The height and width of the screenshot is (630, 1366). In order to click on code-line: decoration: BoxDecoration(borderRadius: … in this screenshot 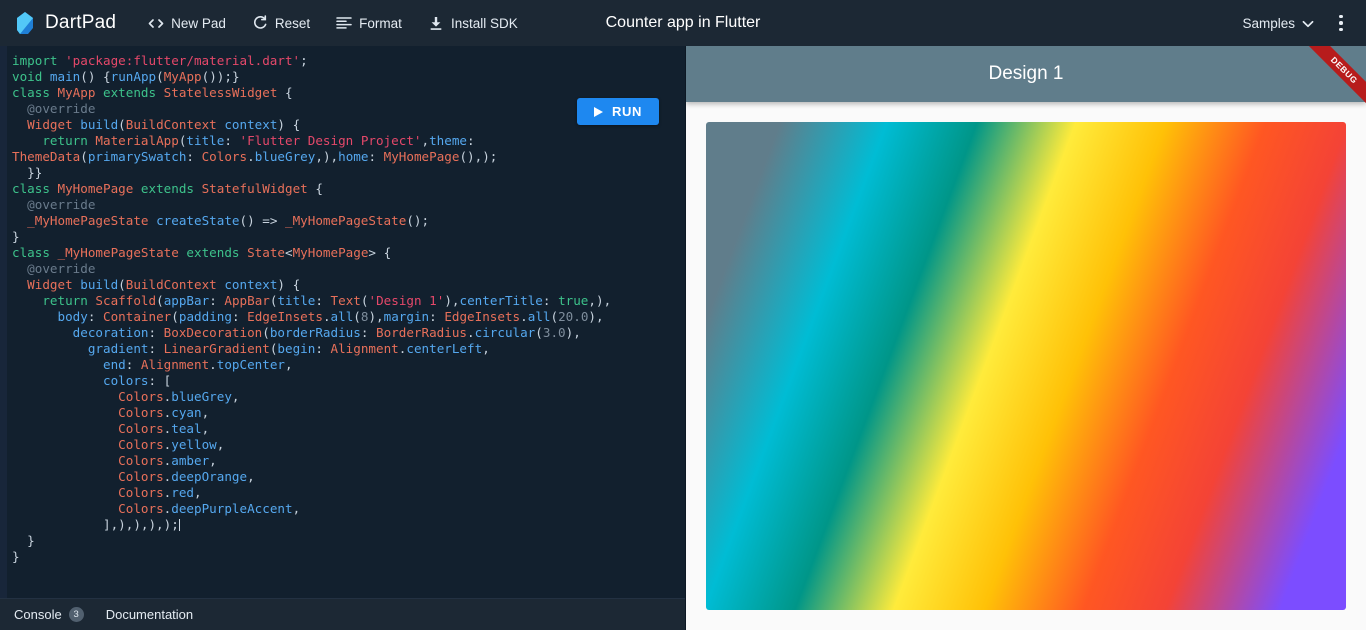, I will do `click(348, 333)`.